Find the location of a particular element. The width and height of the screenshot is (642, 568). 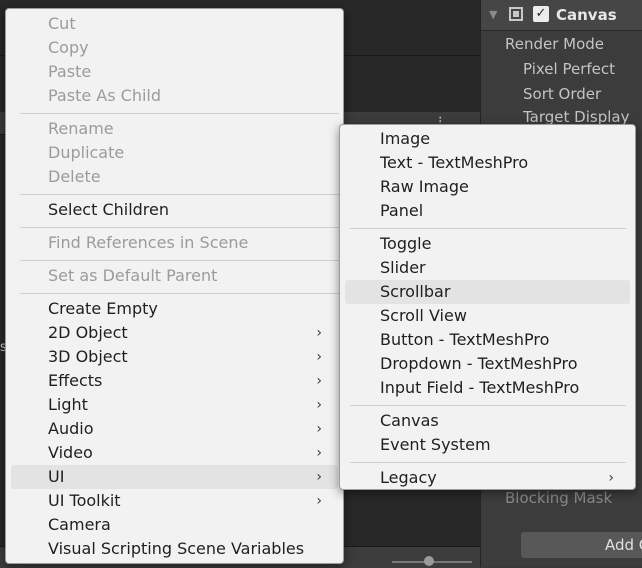

menu-item-paste-as-child: Paste As Child is located at coordinates (174, 96).